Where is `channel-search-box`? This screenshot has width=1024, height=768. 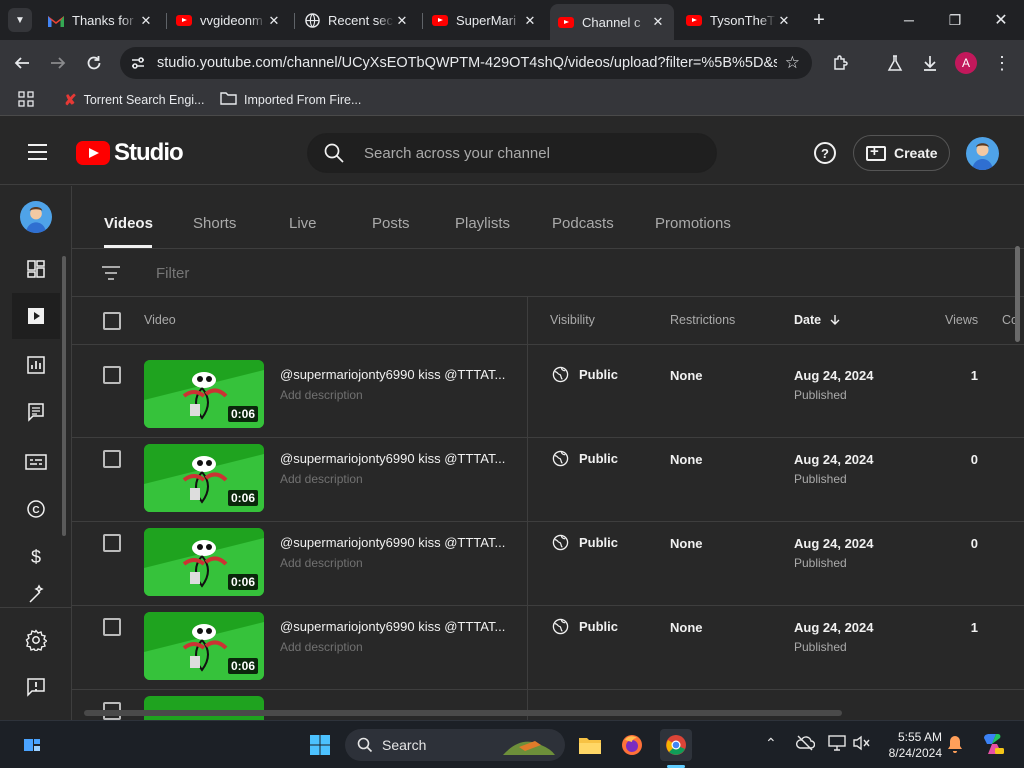 channel-search-box is located at coordinates (512, 153).